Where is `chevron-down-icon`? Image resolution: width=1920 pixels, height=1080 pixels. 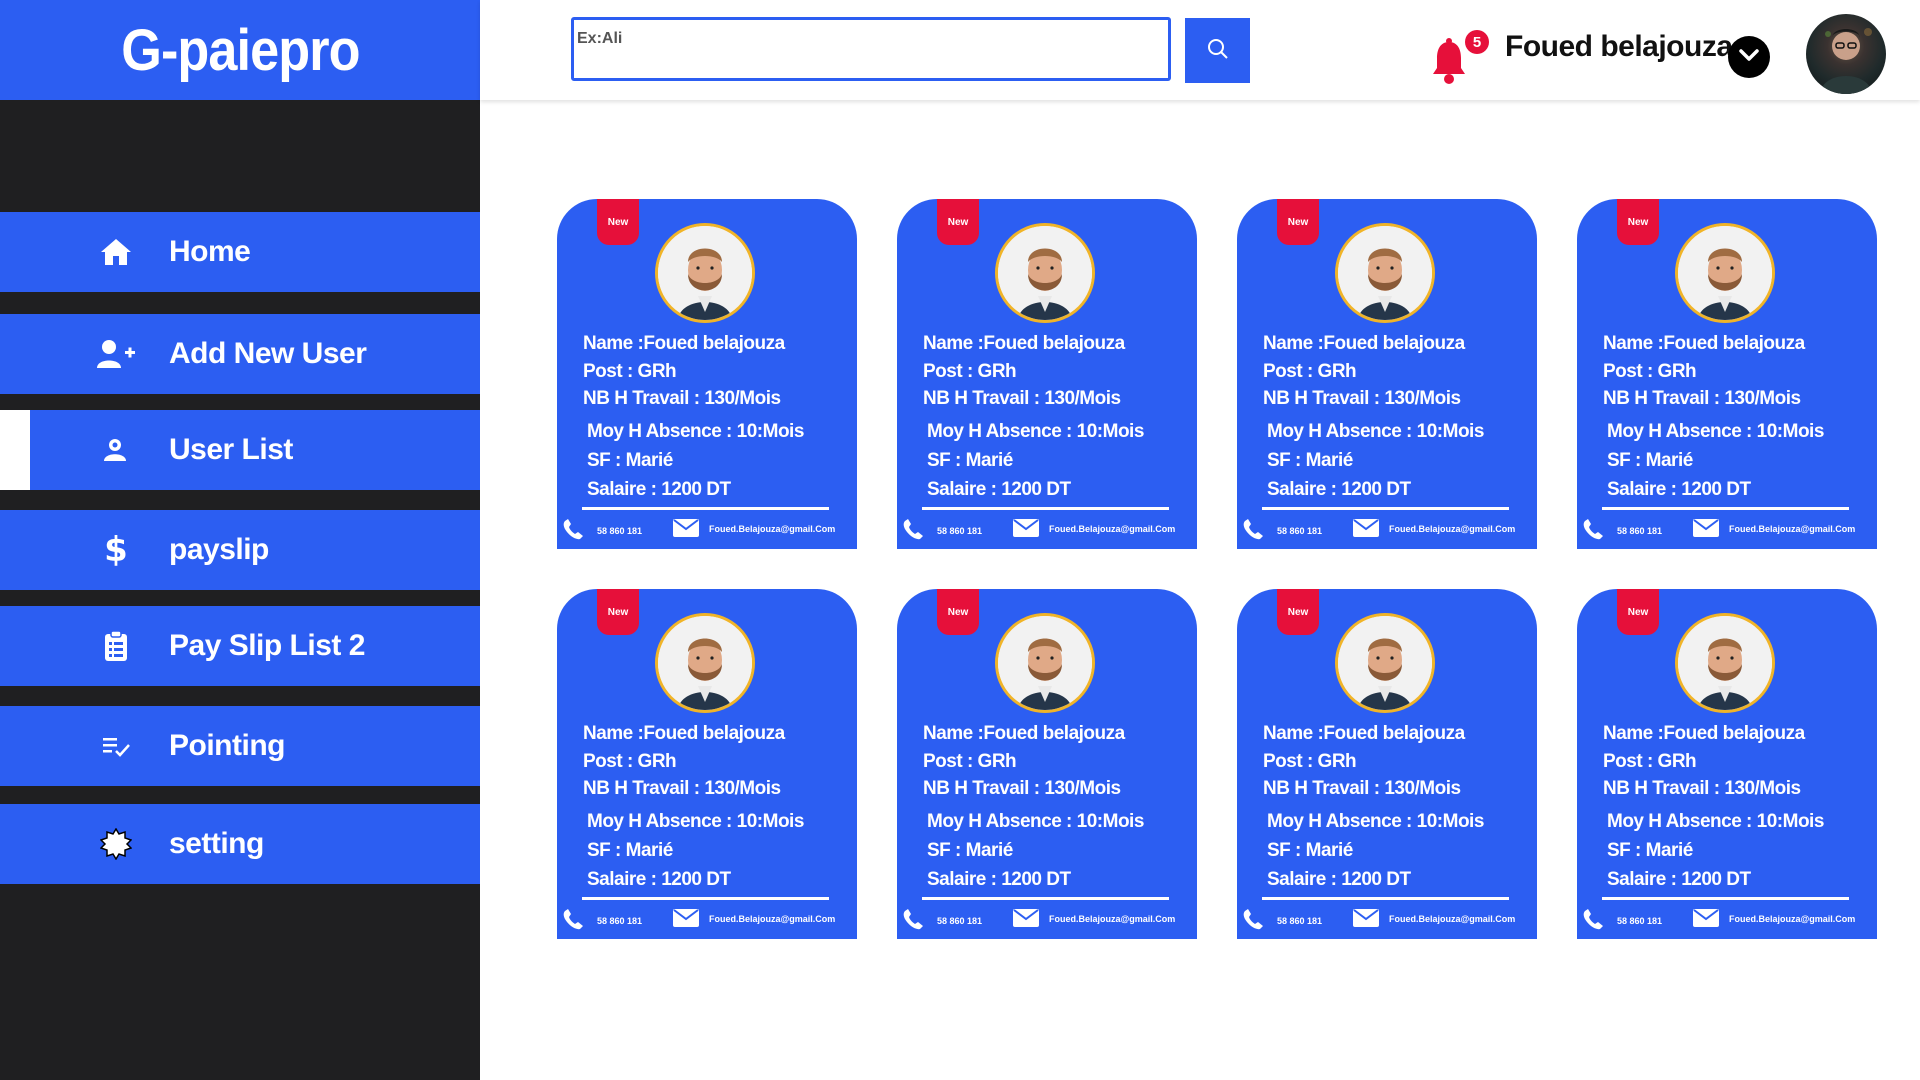 chevron-down-icon is located at coordinates (1749, 57).